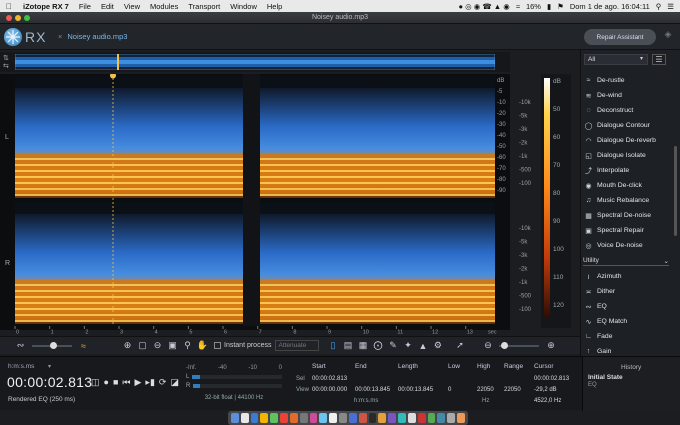  Describe the element at coordinates (255, 330) in the screenshot. I see `timeline-ruler: 0 1 2 3 4 5 6 7 8 9 10 11 12 13 sec` at that location.